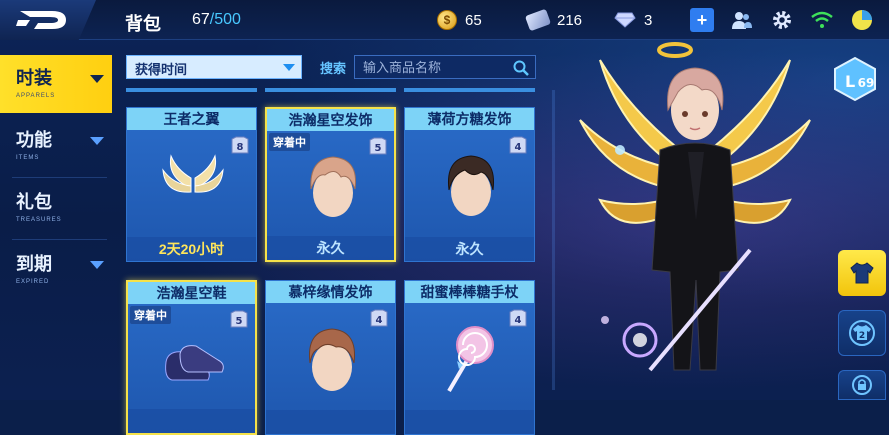 The height and width of the screenshot is (435, 889). Describe the element at coordinates (56, 147) in the screenshot. I see `sidebar-item-items: 功能 ITEMS` at that location.